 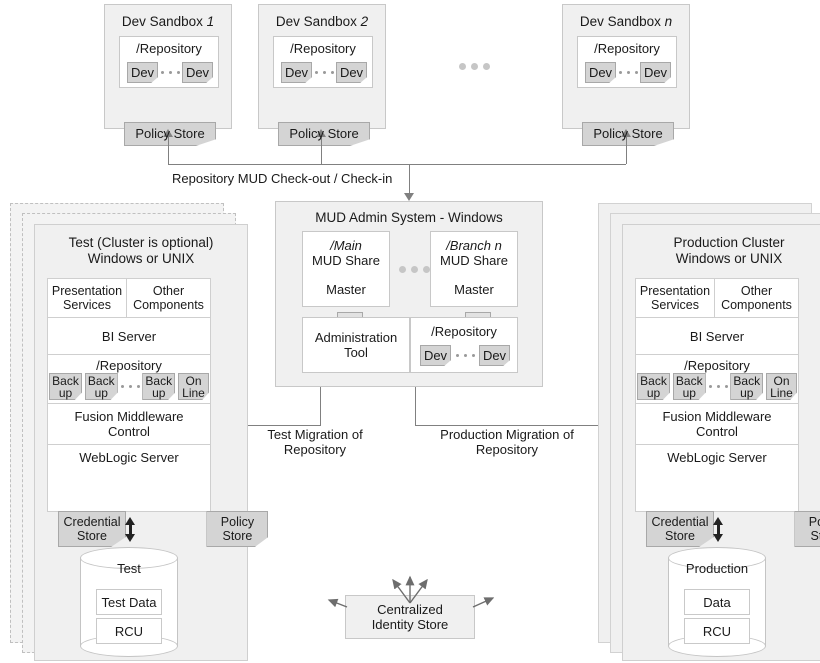 I want to click on fusion-middleware-label: Fusion Middleware Control, so click(x=129, y=424).